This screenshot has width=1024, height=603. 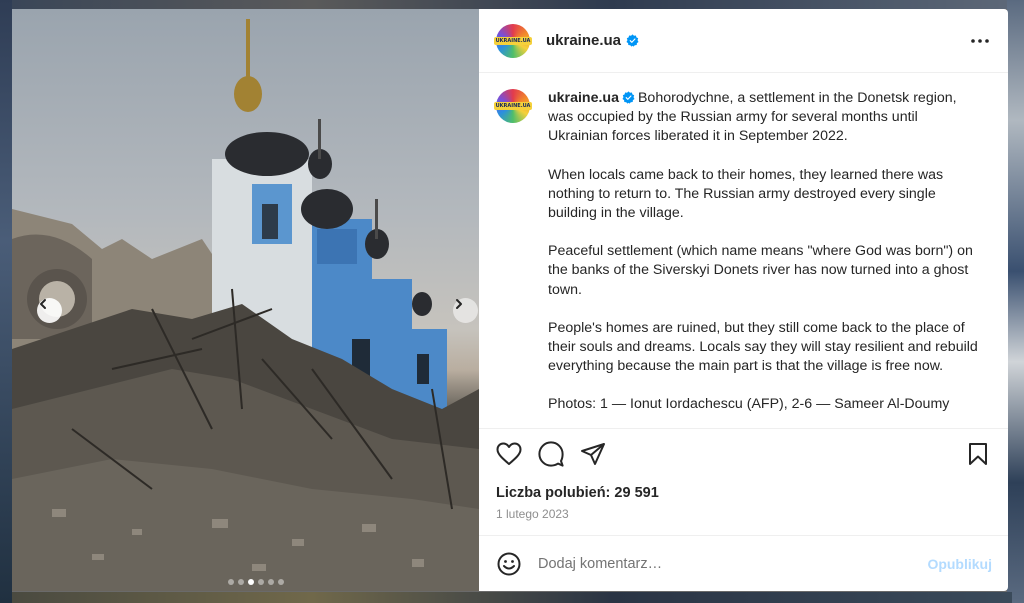 I want to click on heart-icon, so click(x=509, y=453).